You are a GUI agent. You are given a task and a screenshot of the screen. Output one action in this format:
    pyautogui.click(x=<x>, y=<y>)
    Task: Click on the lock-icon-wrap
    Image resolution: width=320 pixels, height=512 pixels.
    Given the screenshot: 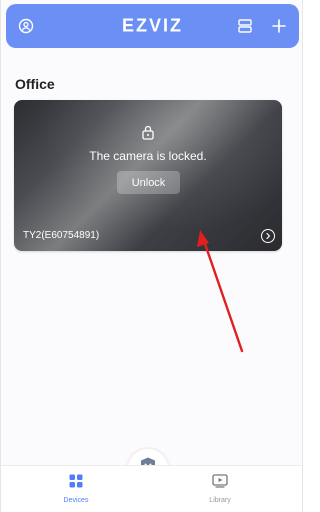 What is the action you would take?
    pyautogui.click(x=148, y=134)
    